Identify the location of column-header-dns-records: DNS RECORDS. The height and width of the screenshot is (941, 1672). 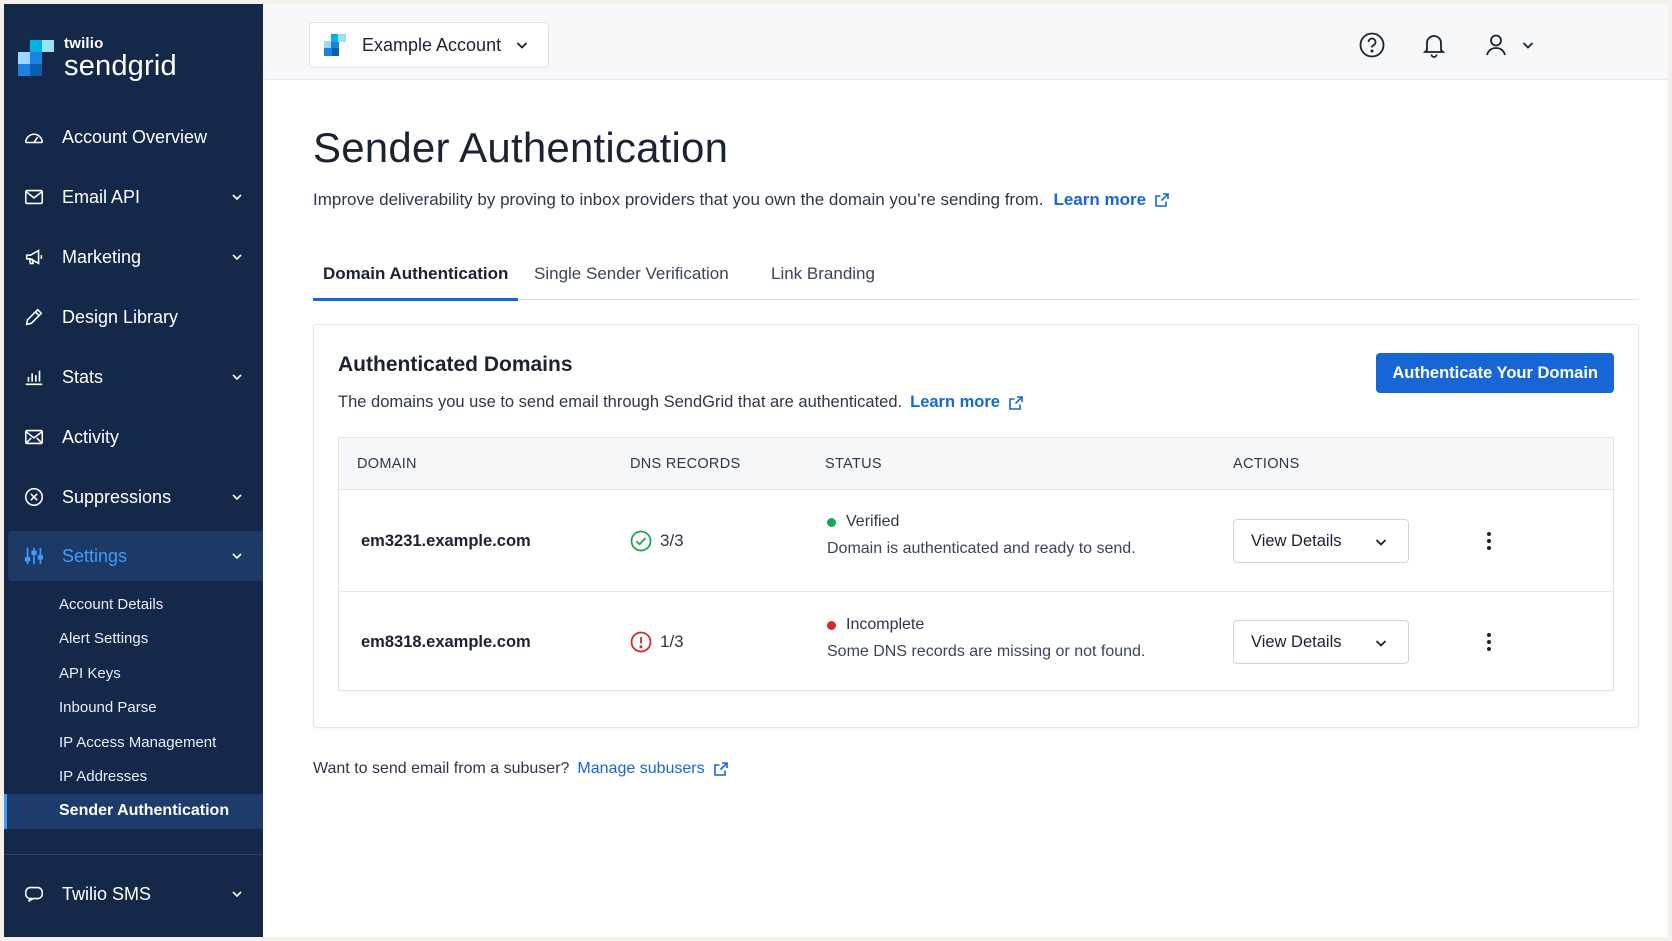
(685, 464).